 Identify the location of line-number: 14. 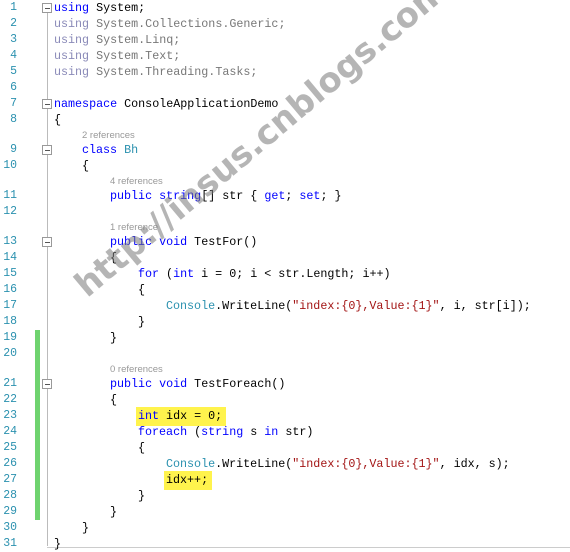
(10, 257).